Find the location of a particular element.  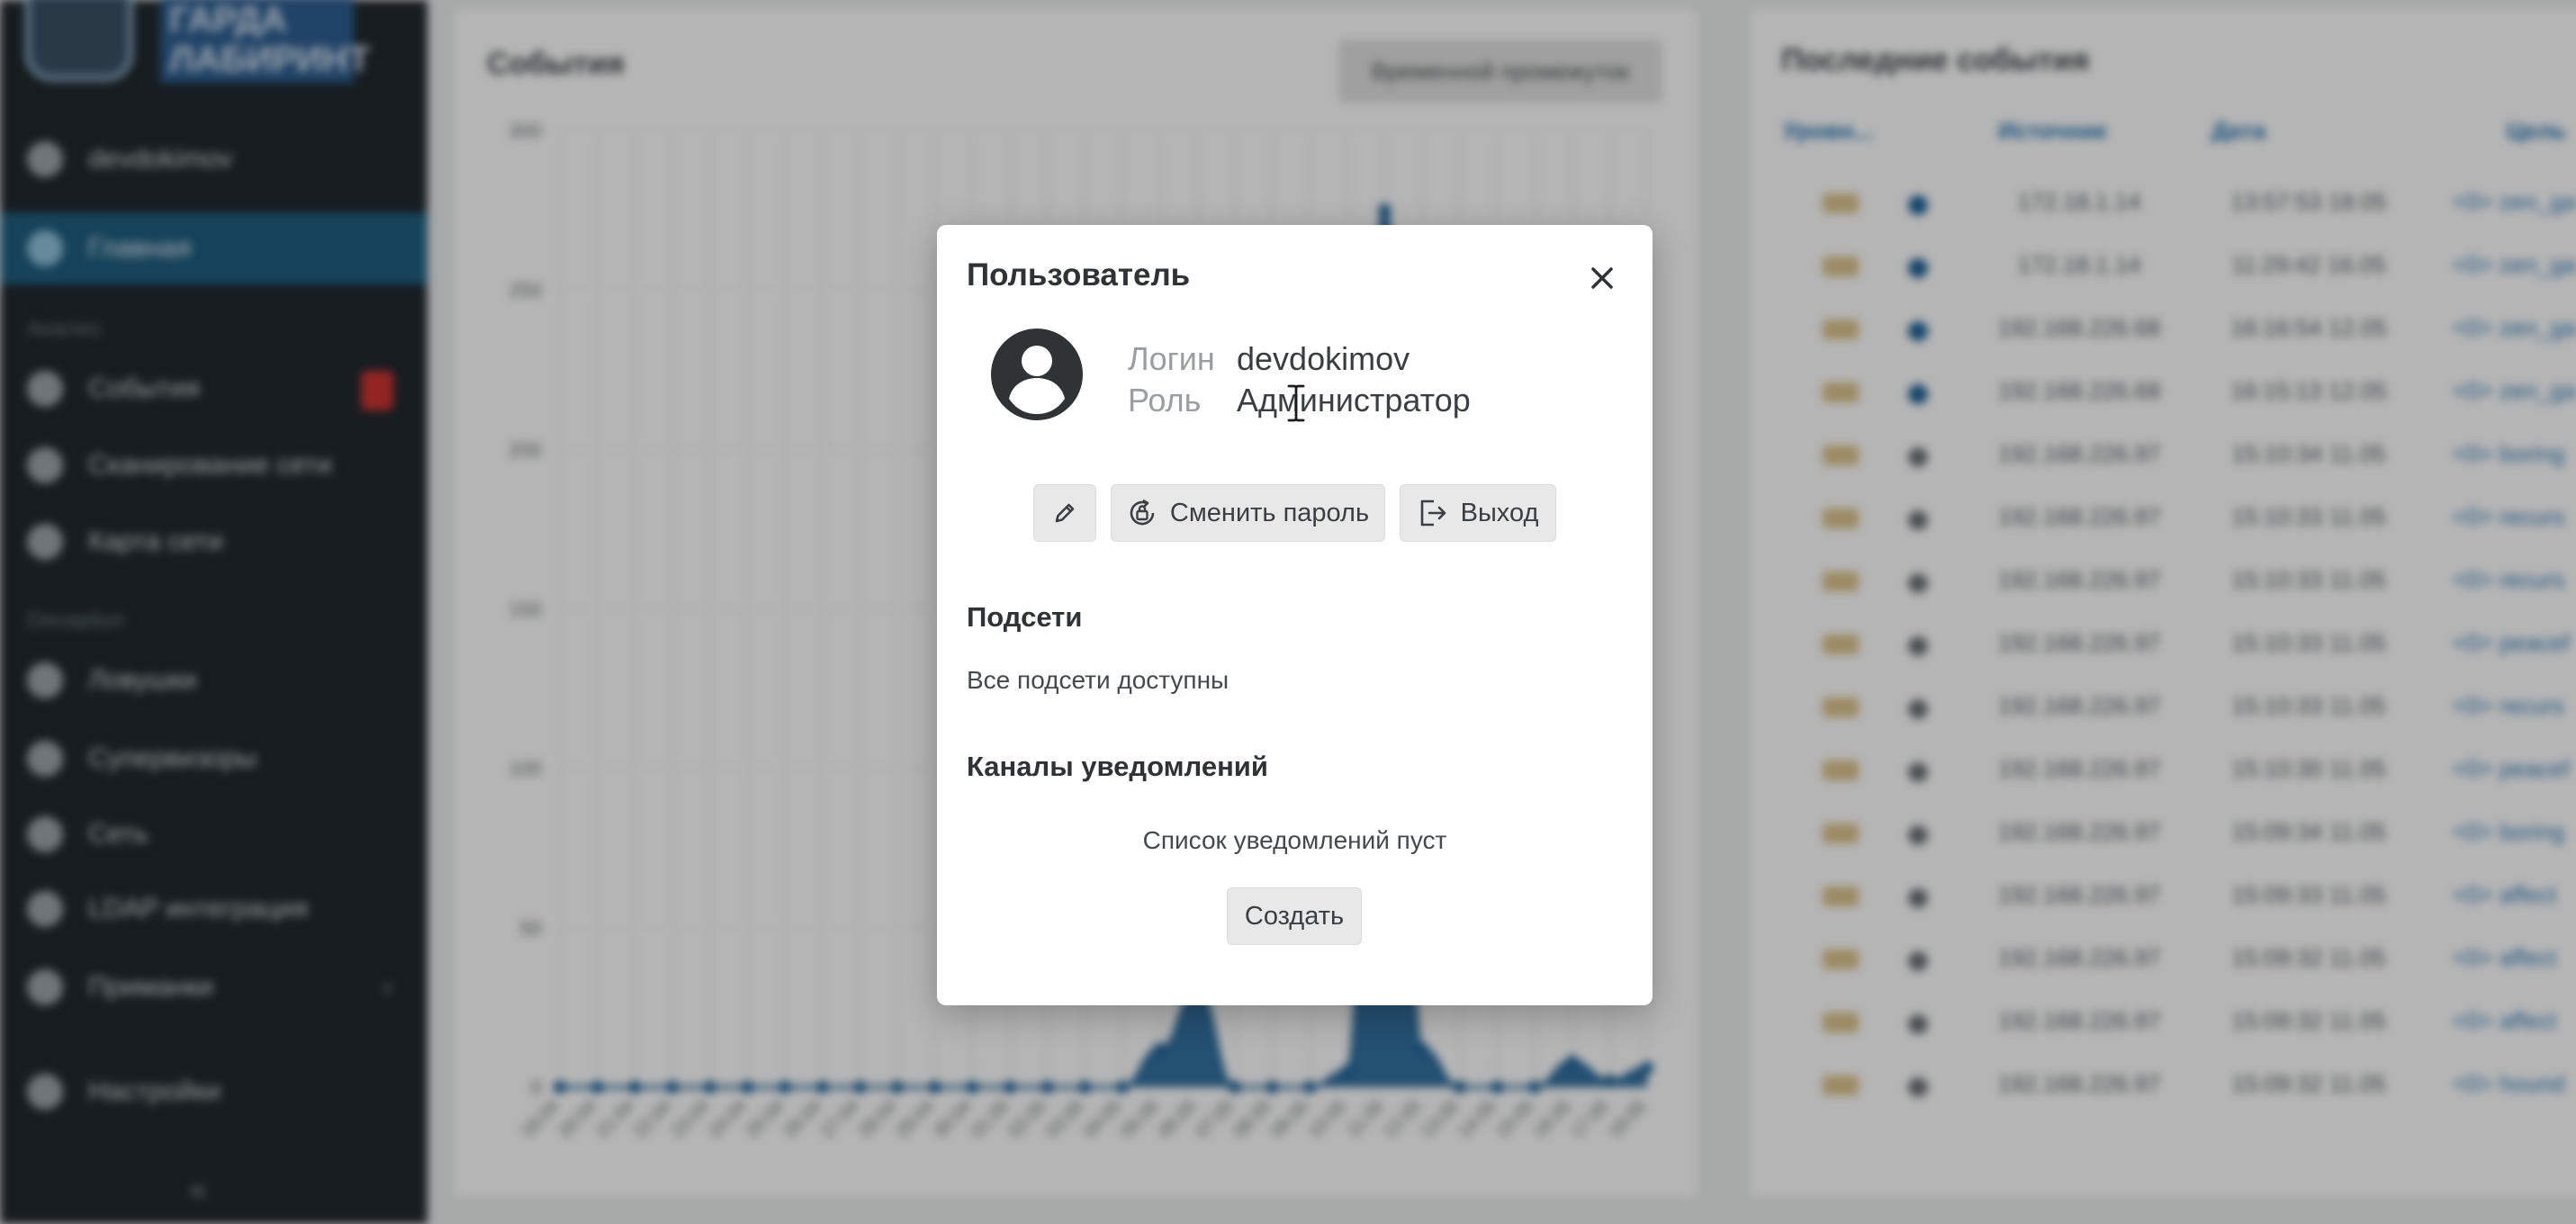

notification-channels-empty: Список уведомлений пуст is located at coordinates (1294, 840).